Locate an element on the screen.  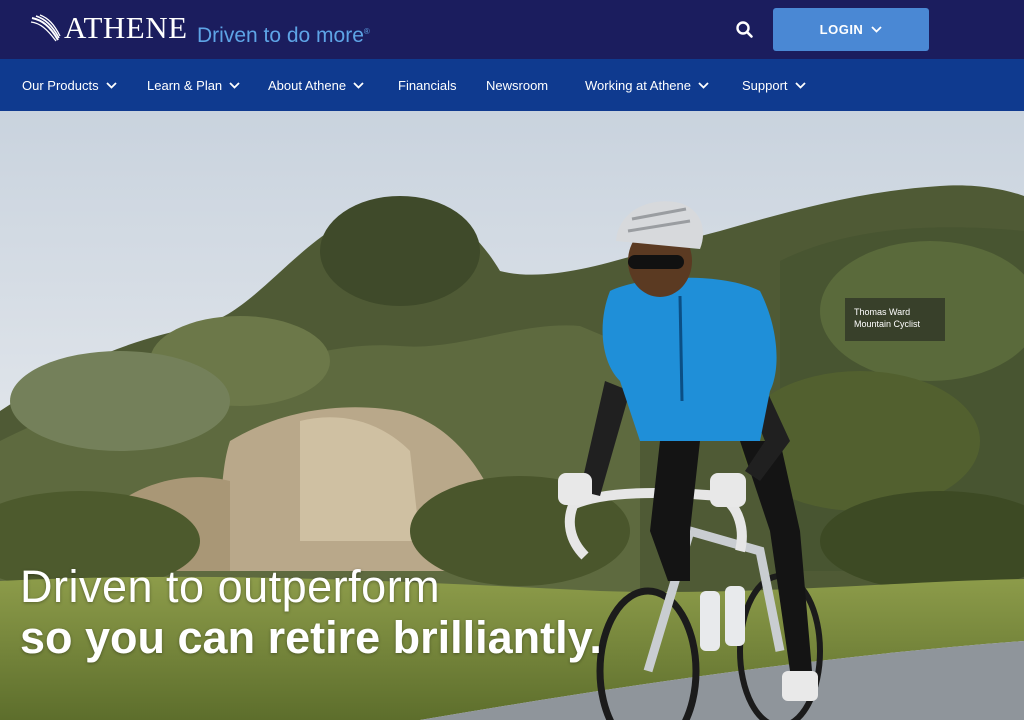
hero-headline-line2: so you can retire brilliantly. is located at coordinates (311, 637).